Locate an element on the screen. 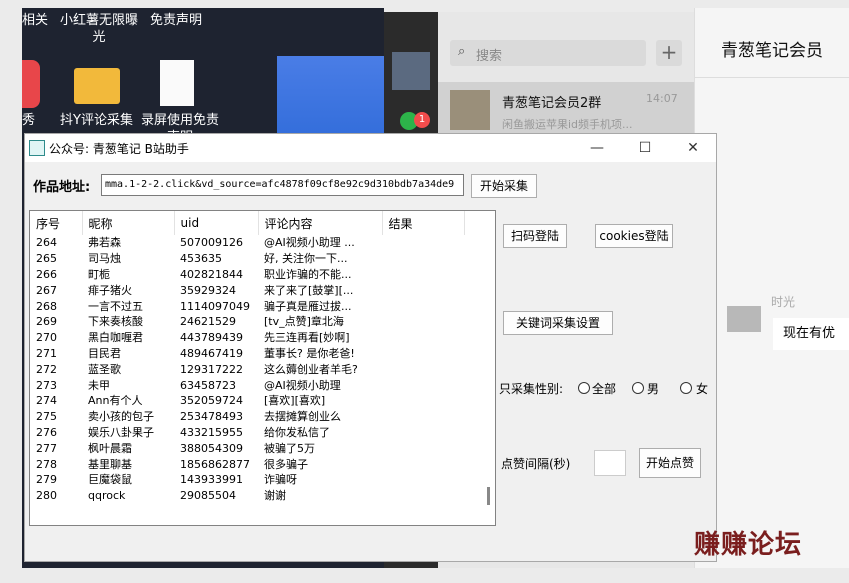 Image resolution: width=849 pixels, height=583 pixels. table-row: 271 目民君 489467419 董事长? 是你老爸! is located at coordinates (247, 354).